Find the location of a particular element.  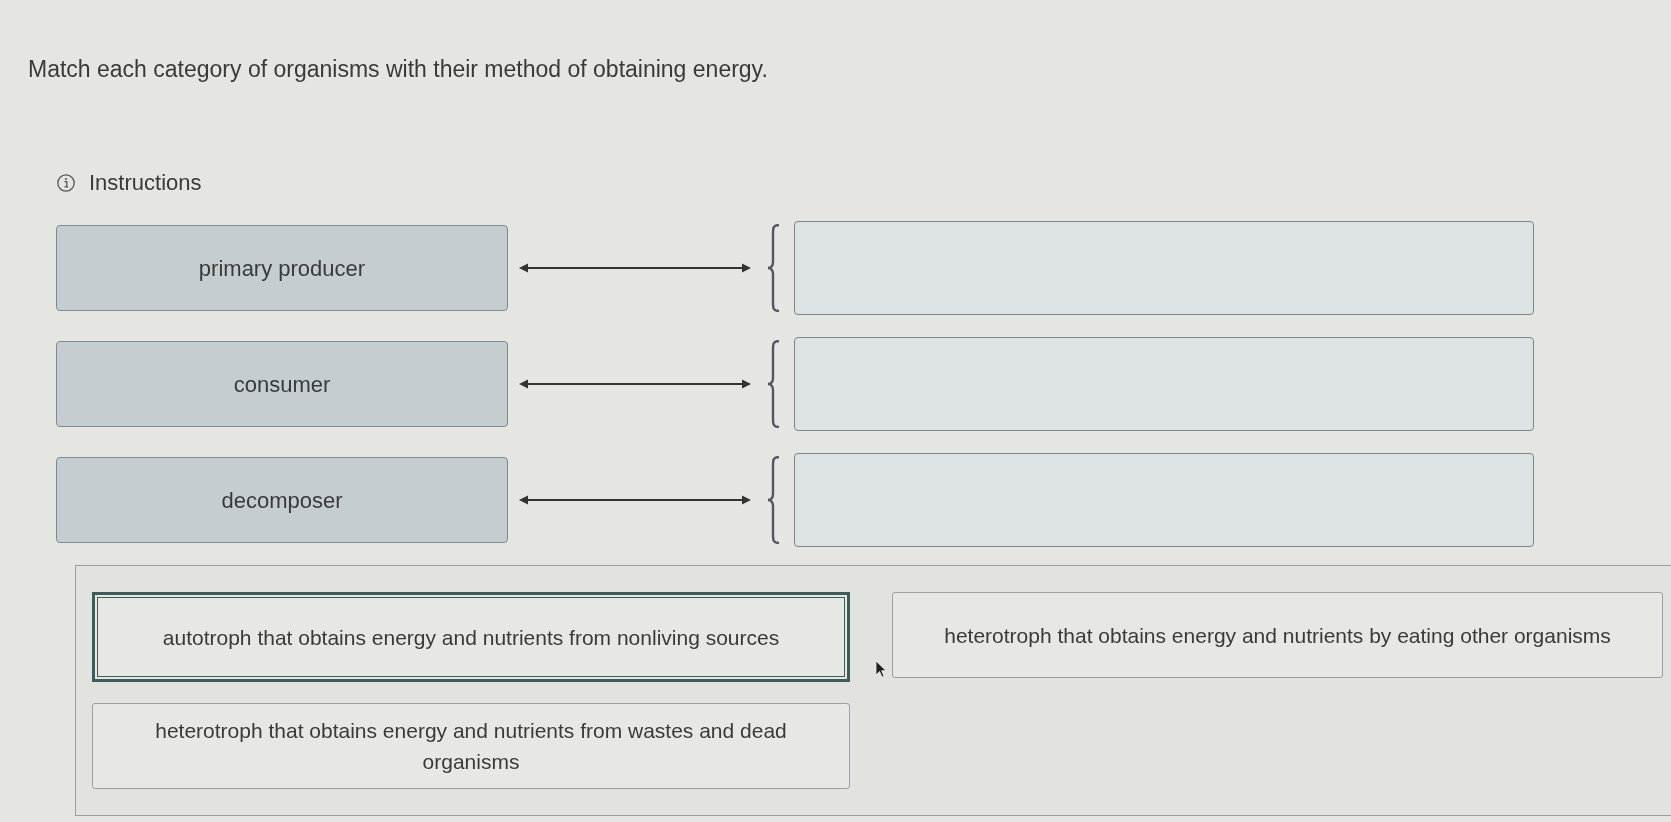

term-card: primary producer is located at coordinates (282, 268).